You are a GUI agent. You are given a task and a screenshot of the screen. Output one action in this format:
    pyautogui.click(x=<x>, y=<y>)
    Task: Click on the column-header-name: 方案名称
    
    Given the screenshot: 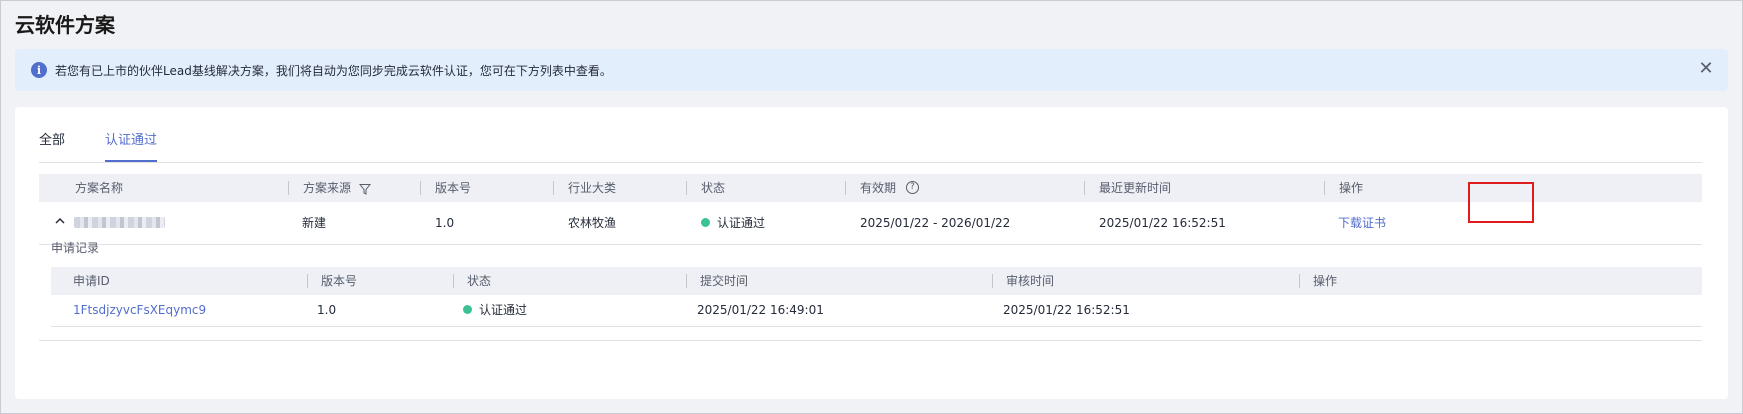 What is the action you would take?
    pyautogui.click(x=99, y=188)
    